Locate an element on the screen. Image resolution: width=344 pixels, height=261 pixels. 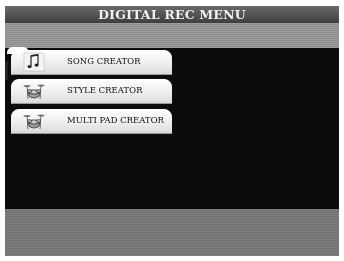
song-creator-button: SONG CREATOR is located at coordinates (91, 62).